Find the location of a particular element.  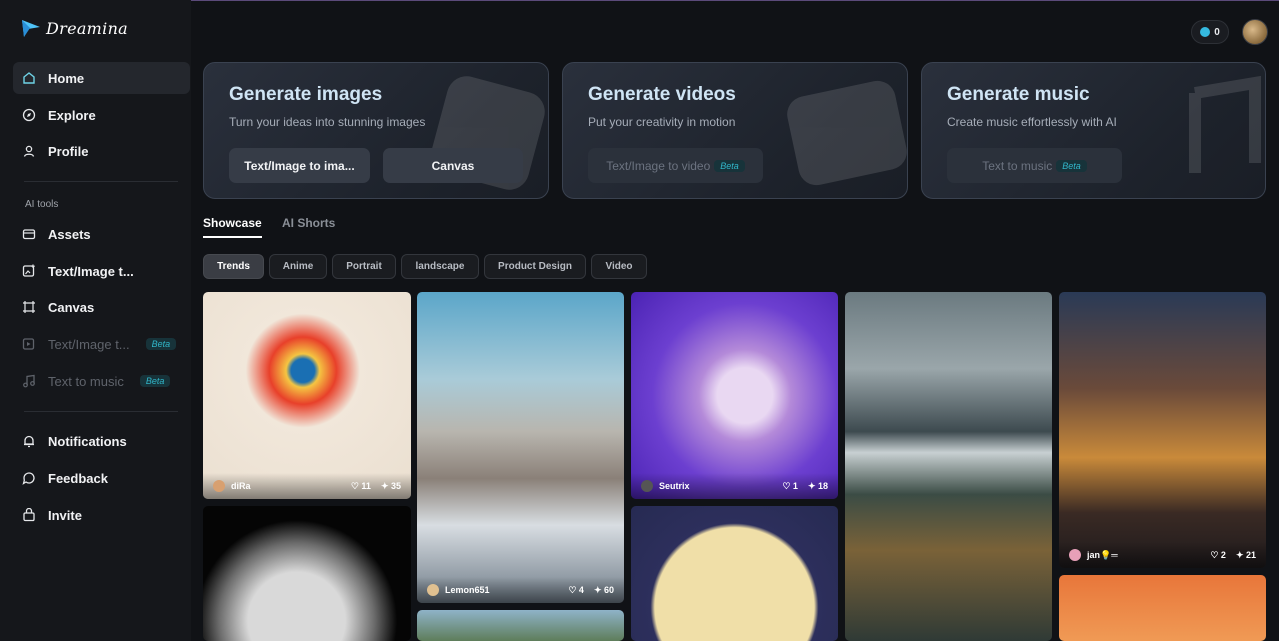

logo: Dreamina is located at coordinates (74, 28).